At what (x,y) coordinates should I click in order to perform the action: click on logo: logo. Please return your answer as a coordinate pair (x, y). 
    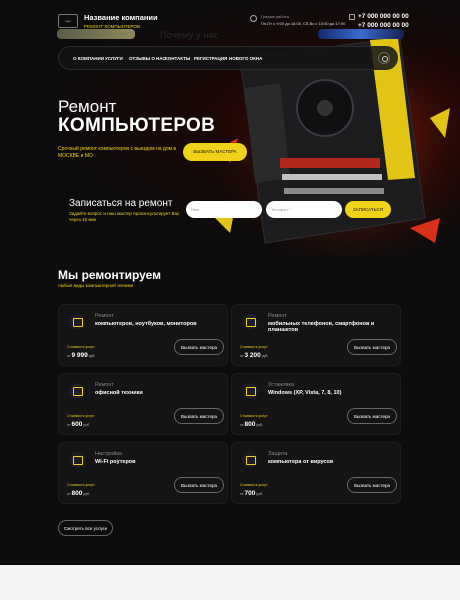
    Looking at the image, I should click on (68, 21).